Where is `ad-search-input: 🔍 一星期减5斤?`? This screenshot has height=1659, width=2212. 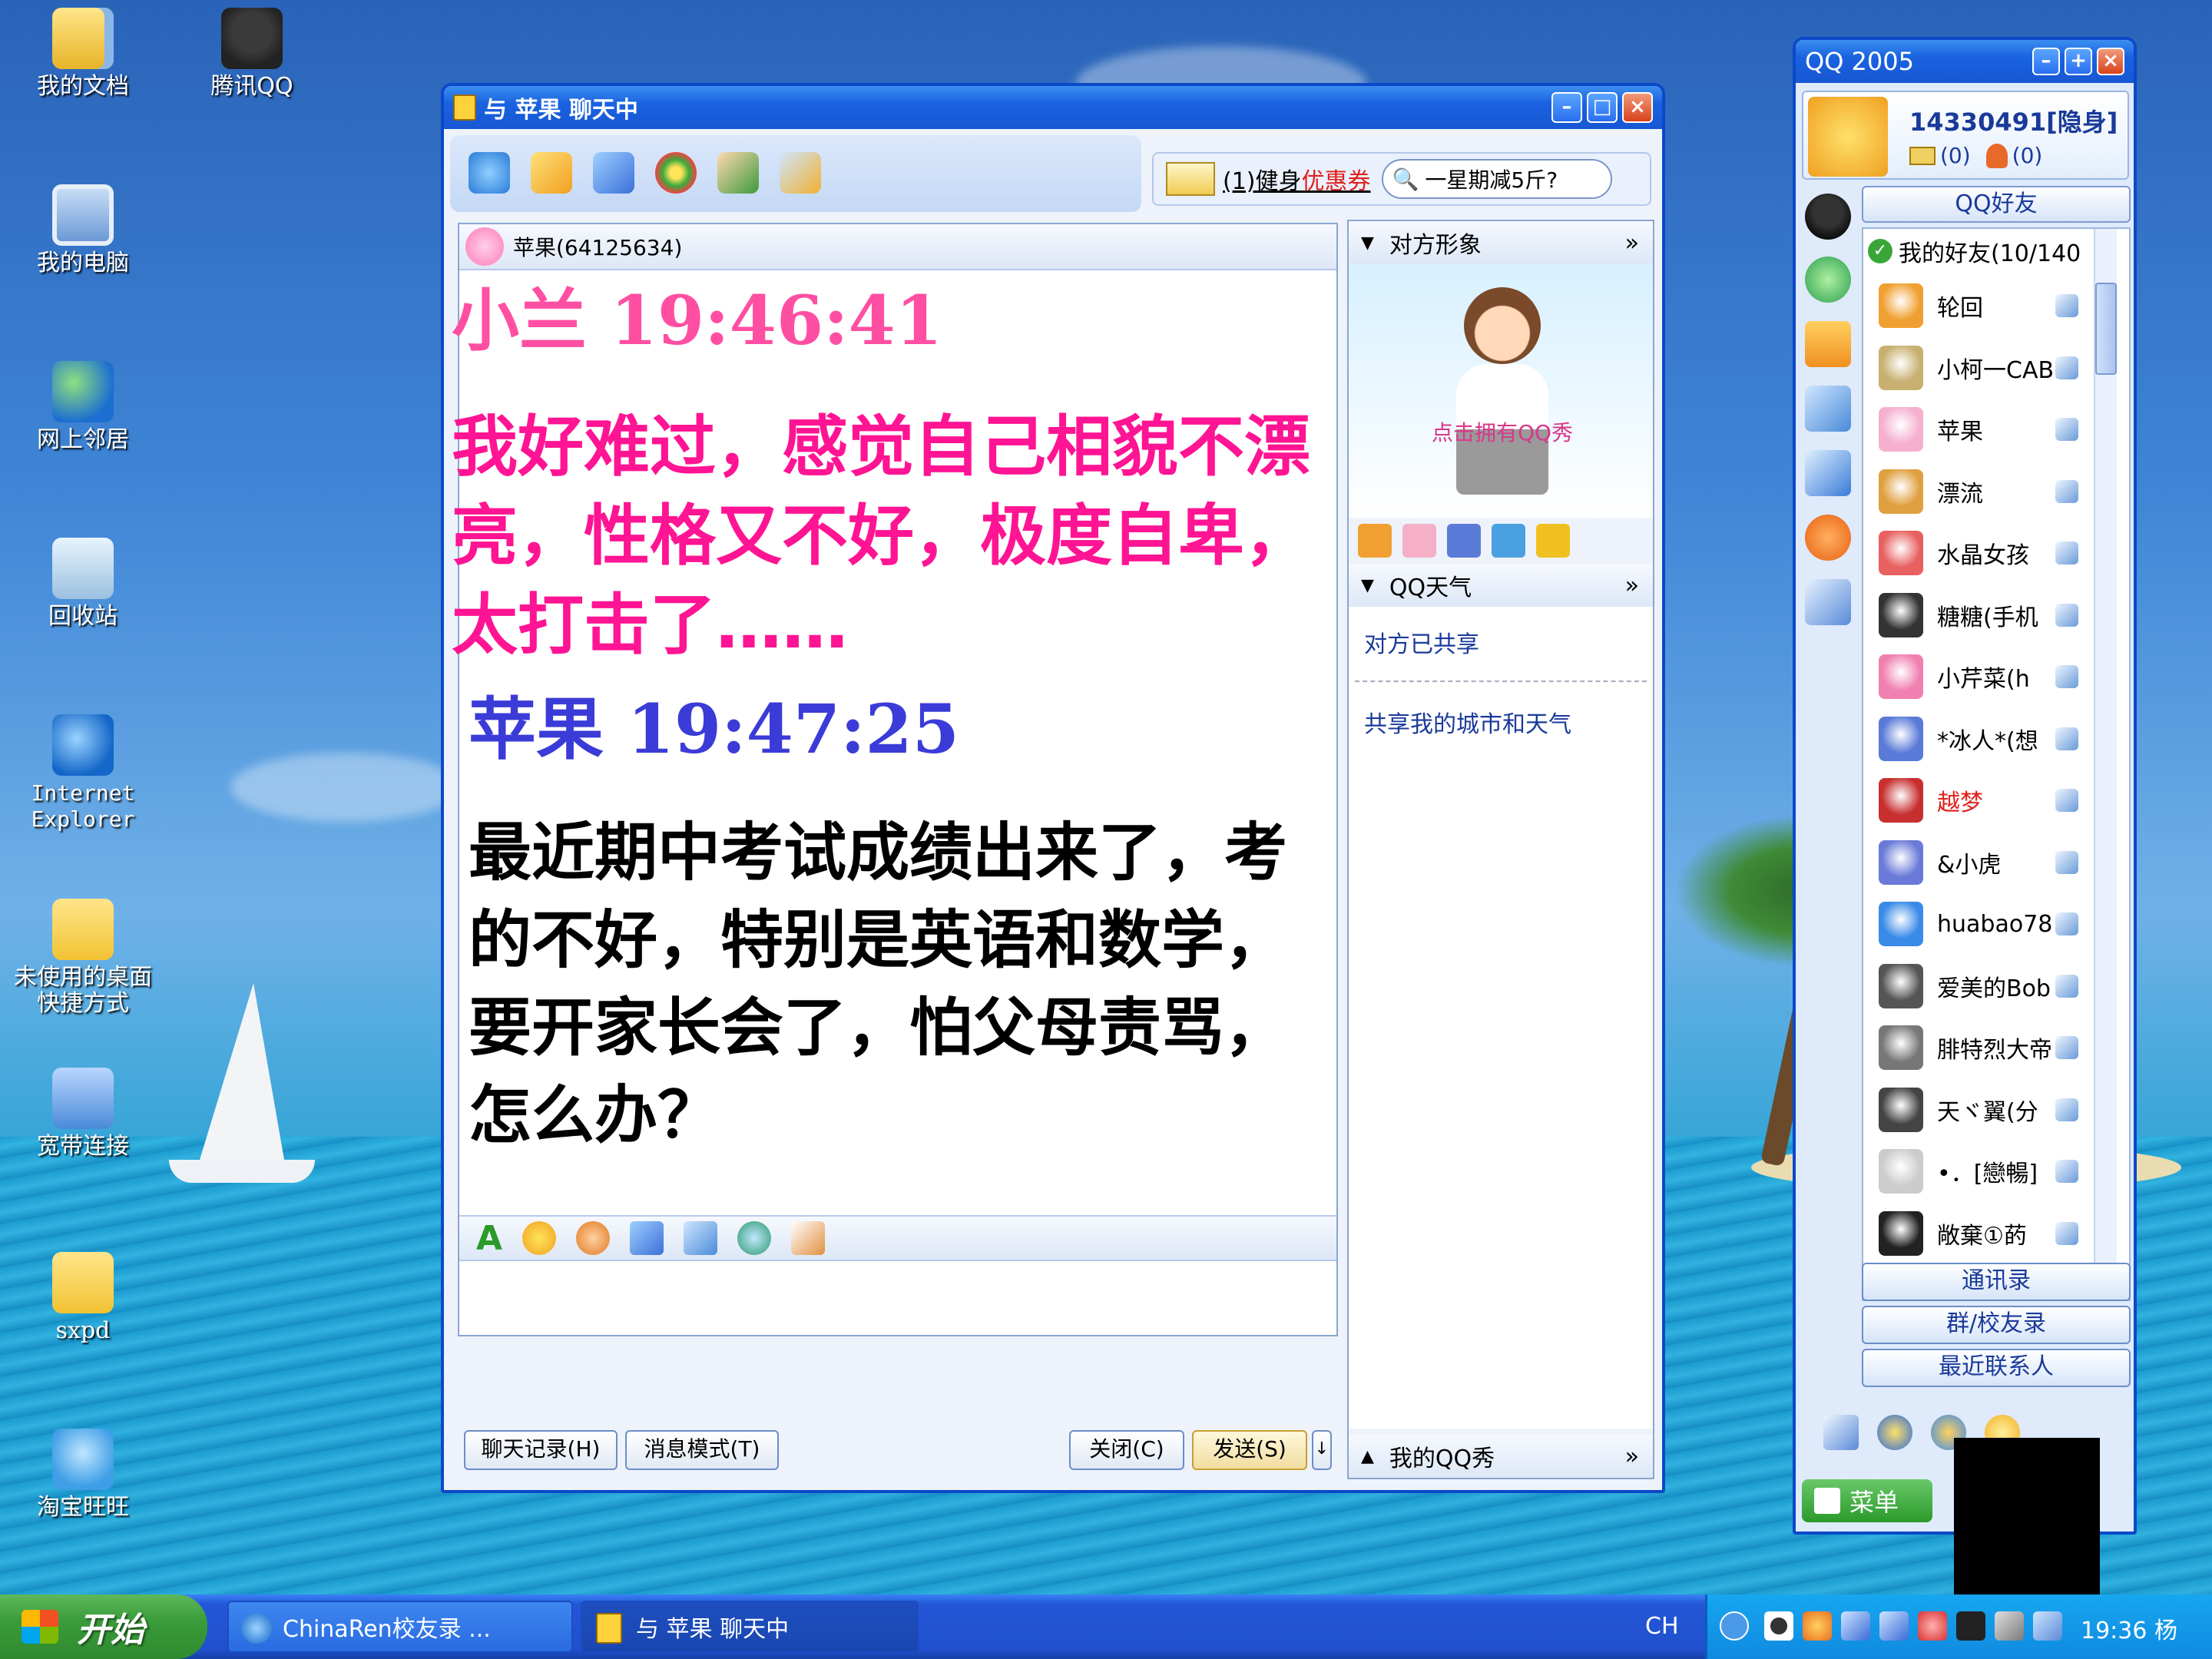 ad-search-input: 🔍 一星期减5斤? is located at coordinates (1497, 179).